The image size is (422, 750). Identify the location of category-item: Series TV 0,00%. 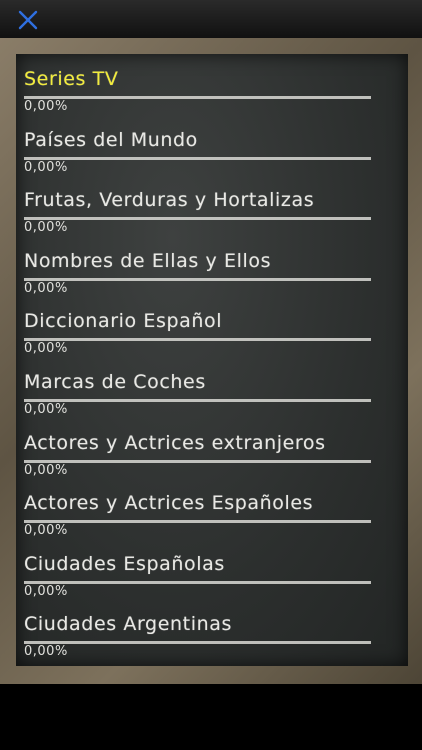
(216, 98).